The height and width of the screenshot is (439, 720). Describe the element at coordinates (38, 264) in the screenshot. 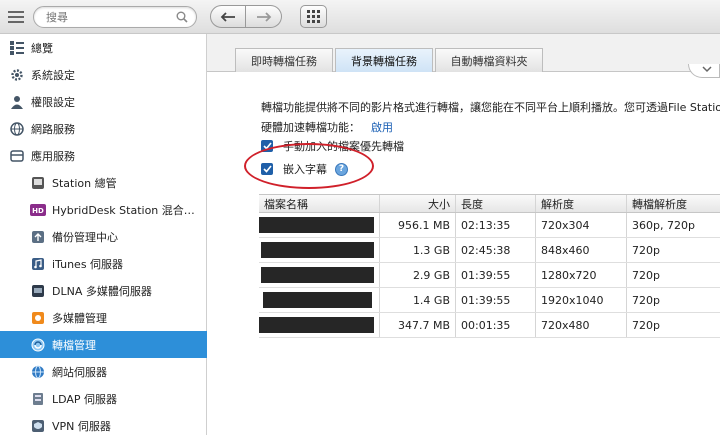

I see `itunes-icon` at that location.